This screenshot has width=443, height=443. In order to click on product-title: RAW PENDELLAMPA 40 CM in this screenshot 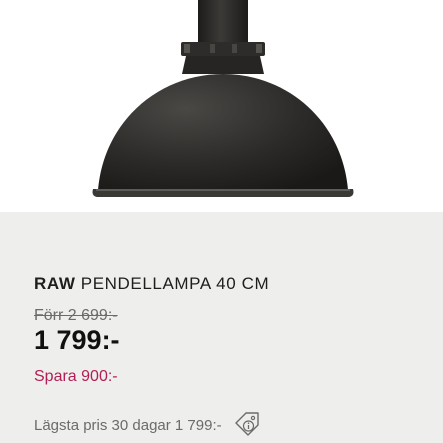, I will do `click(151, 284)`.